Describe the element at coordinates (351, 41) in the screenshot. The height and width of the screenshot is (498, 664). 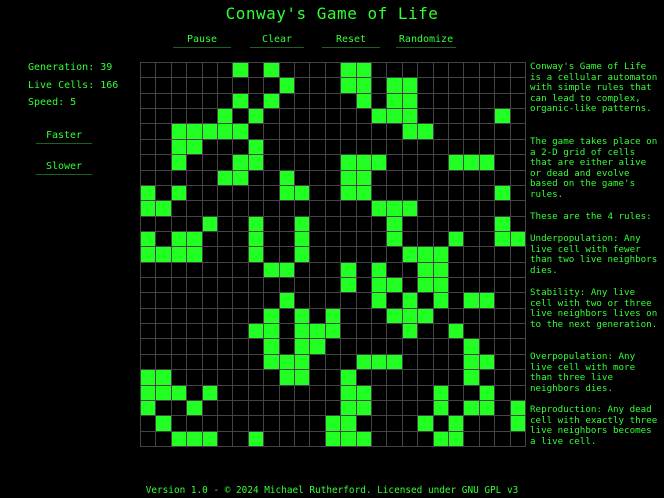
I see `reset-button: Reset` at that location.